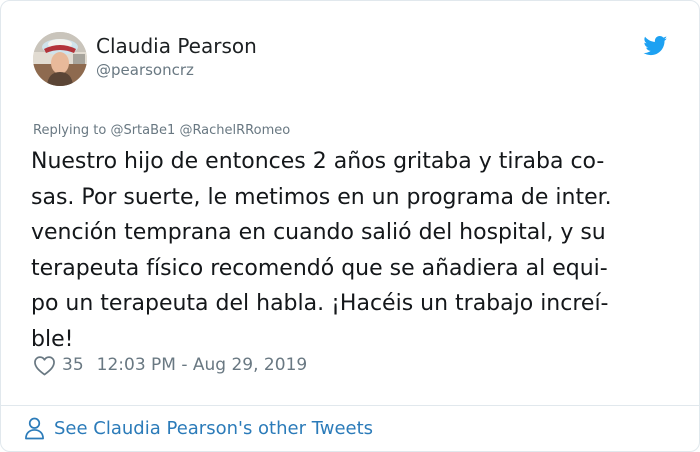 The image size is (700, 452). I want to click on heart-icon, so click(44, 365).